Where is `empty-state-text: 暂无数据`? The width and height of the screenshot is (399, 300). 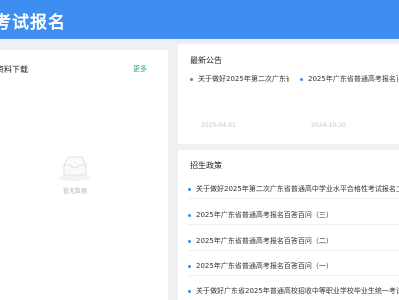 empty-state-text: 暂无数据 is located at coordinates (74, 191).